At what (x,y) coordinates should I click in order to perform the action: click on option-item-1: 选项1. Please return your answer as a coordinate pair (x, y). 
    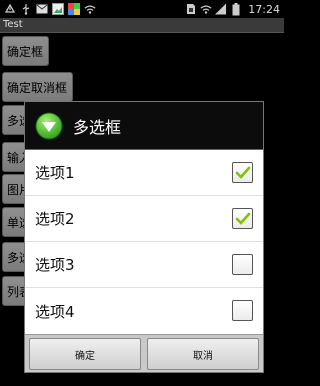
    Looking at the image, I should click on (144, 173).